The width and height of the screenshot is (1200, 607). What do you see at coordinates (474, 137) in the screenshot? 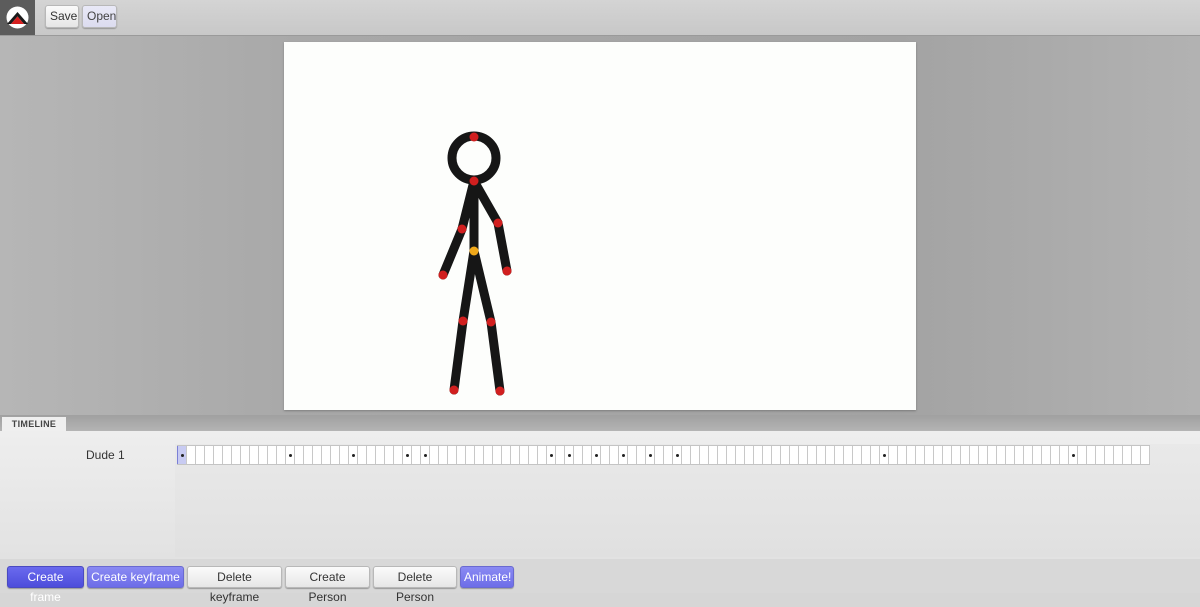
I see `joint-head-top` at bounding box center [474, 137].